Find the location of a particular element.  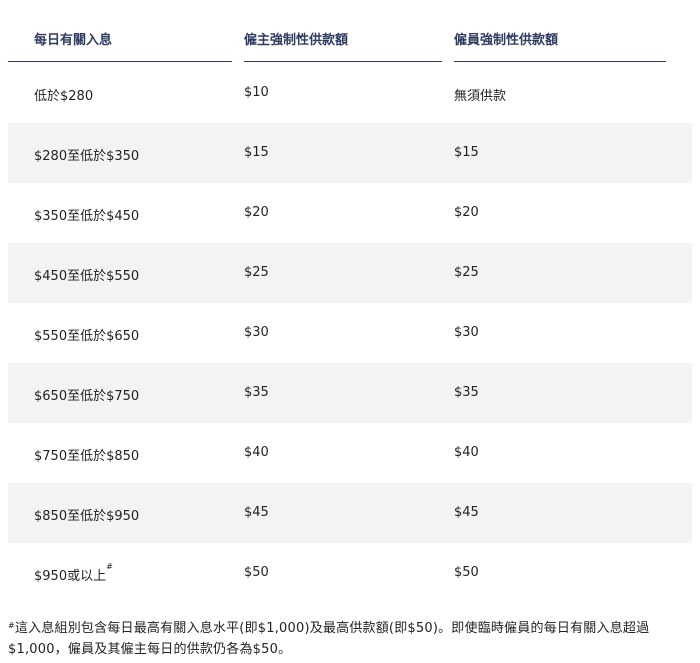

income-cell: $650至低於$750 is located at coordinates (87, 396).